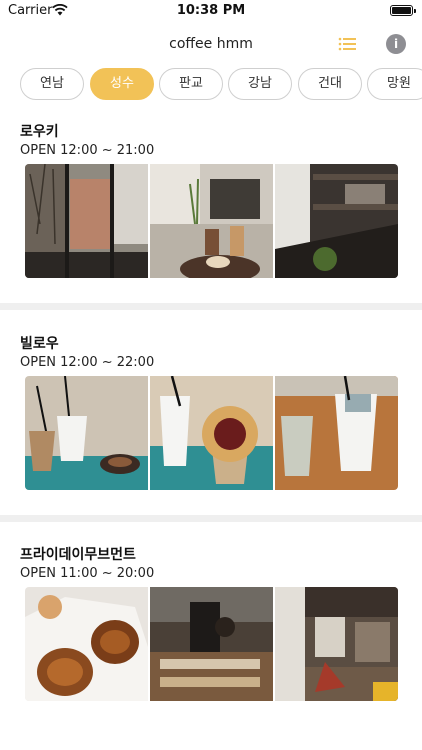  What do you see at coordinates (260, 84) in the screenshot?
I see `tab-gangnam: 강남` at bounding box center [260, 84].